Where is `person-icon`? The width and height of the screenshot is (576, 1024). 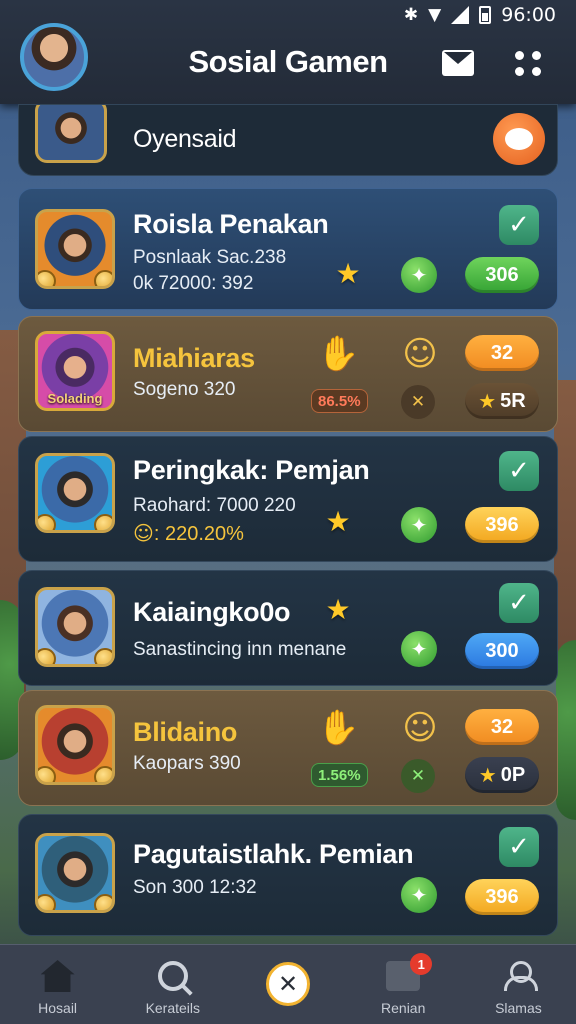 person-icon is located at coordinates (521, 976).